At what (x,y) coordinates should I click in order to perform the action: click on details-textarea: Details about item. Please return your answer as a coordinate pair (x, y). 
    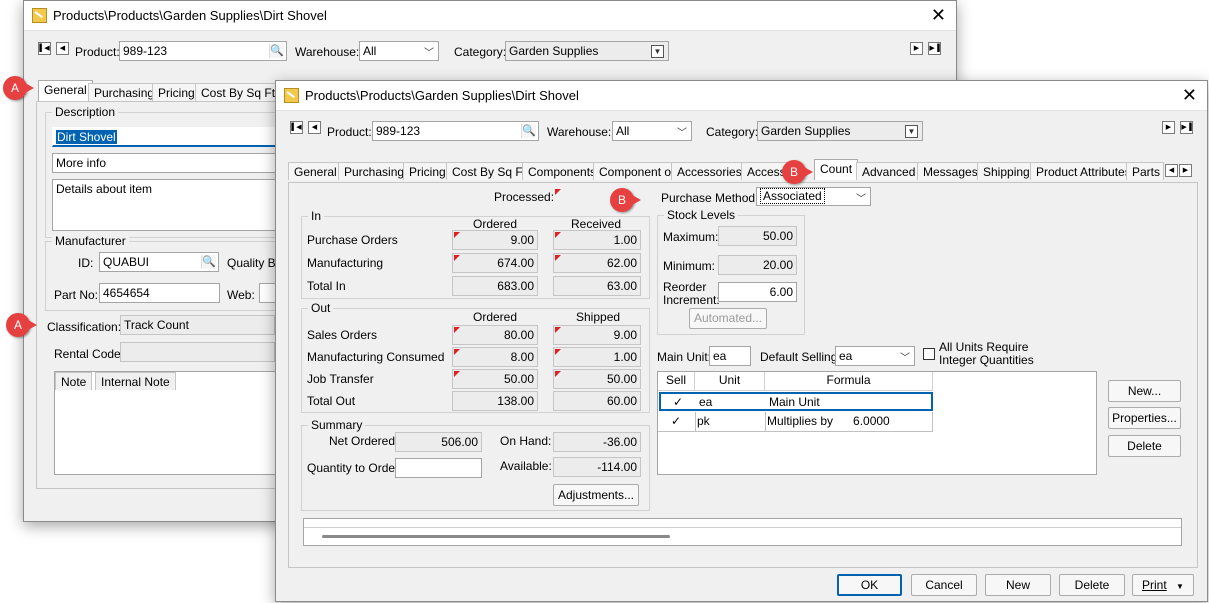
    Looking at the image, I should click on (172, 205).